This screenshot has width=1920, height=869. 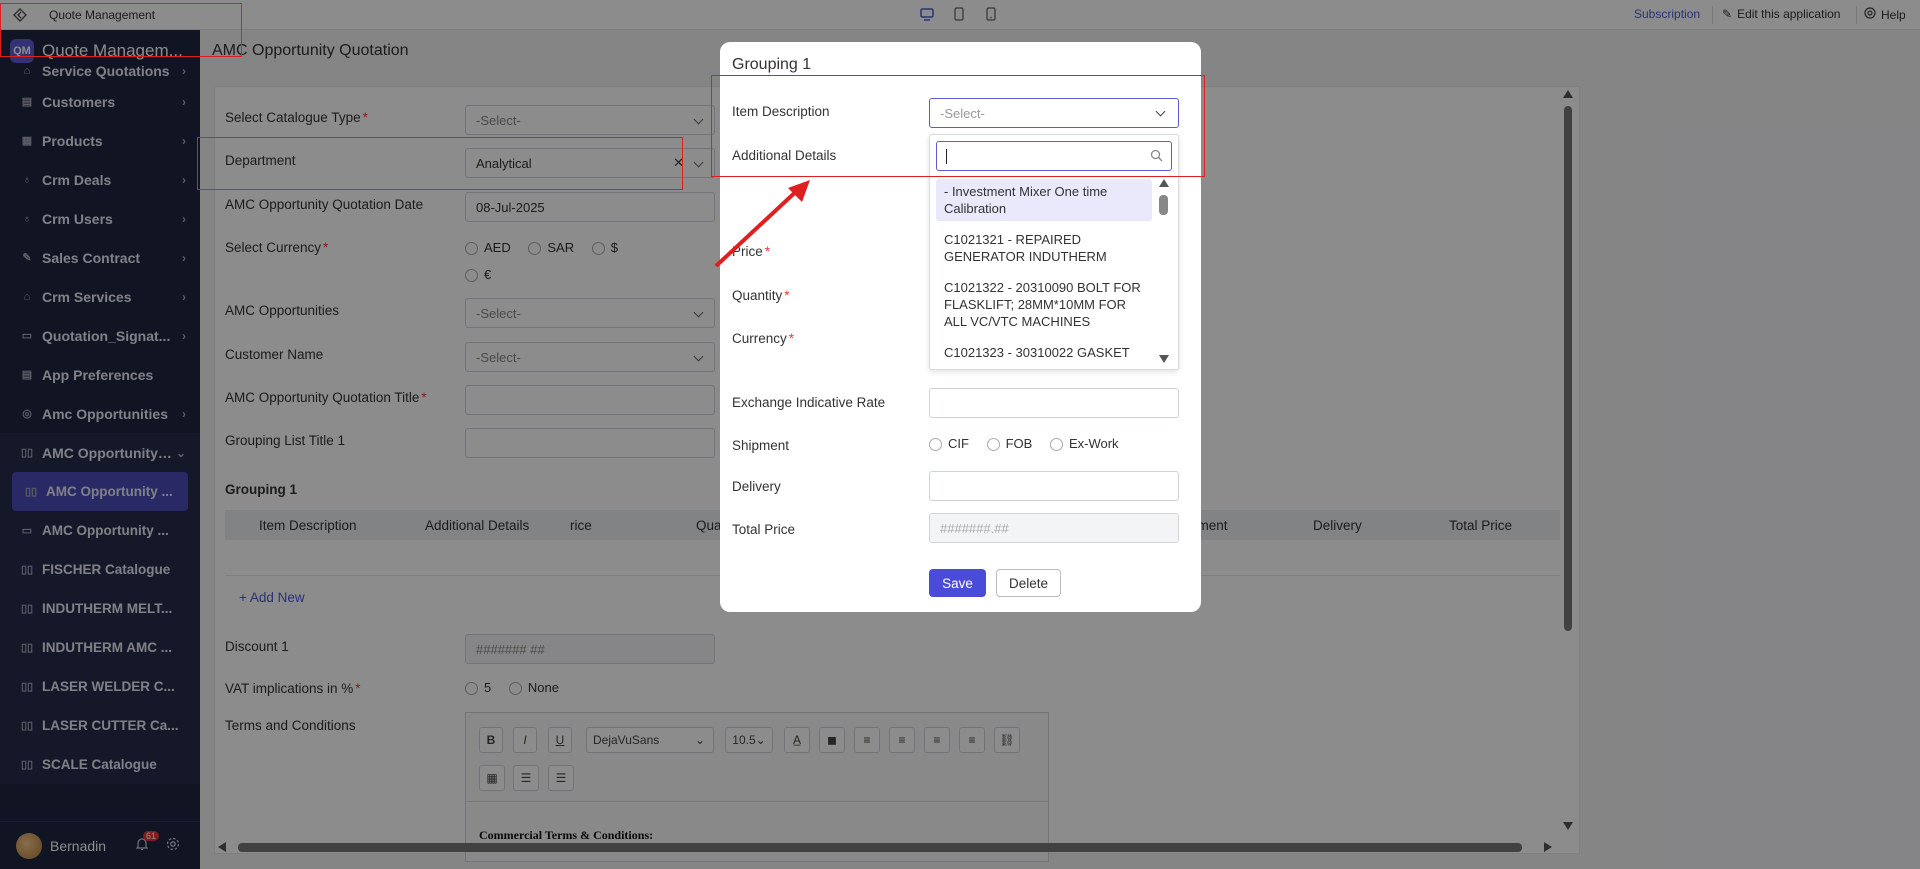 What do you see at coordinates (1093, 443) in the screenshot?
I see `radio-label: Ex-Work` at bounding box center [1093, 443].